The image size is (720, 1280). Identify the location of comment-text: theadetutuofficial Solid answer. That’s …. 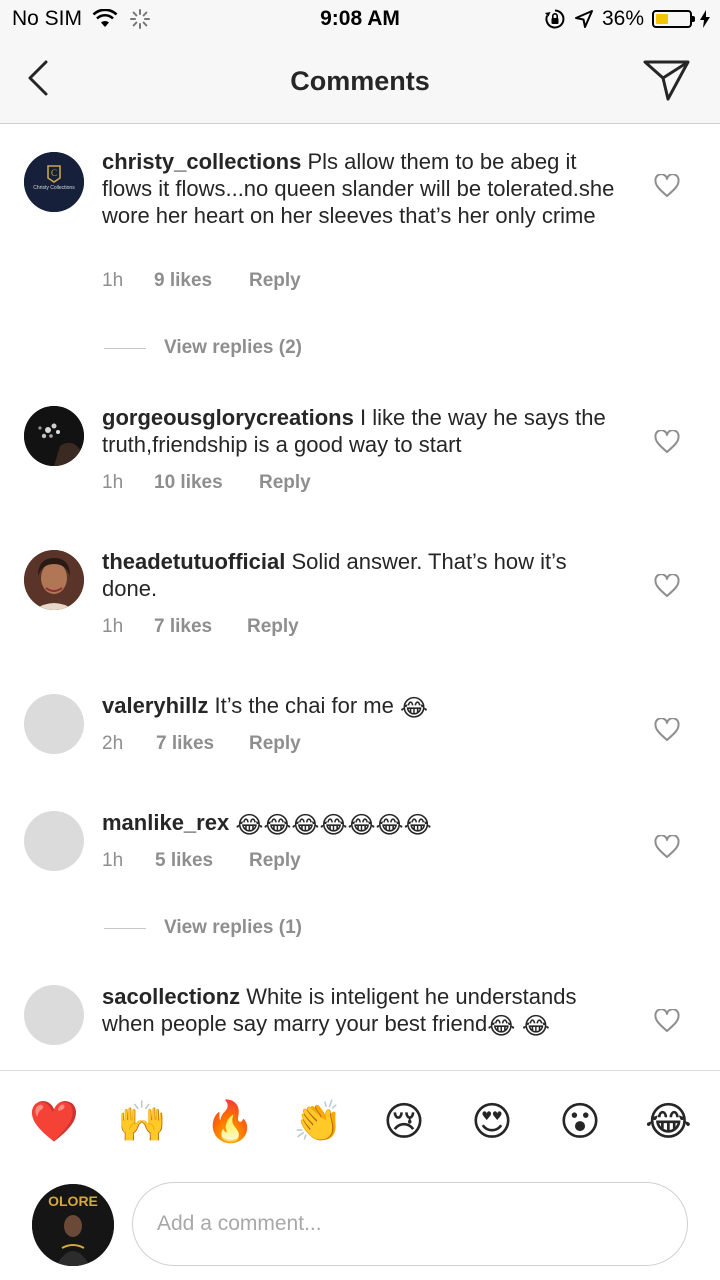
(362, 575).